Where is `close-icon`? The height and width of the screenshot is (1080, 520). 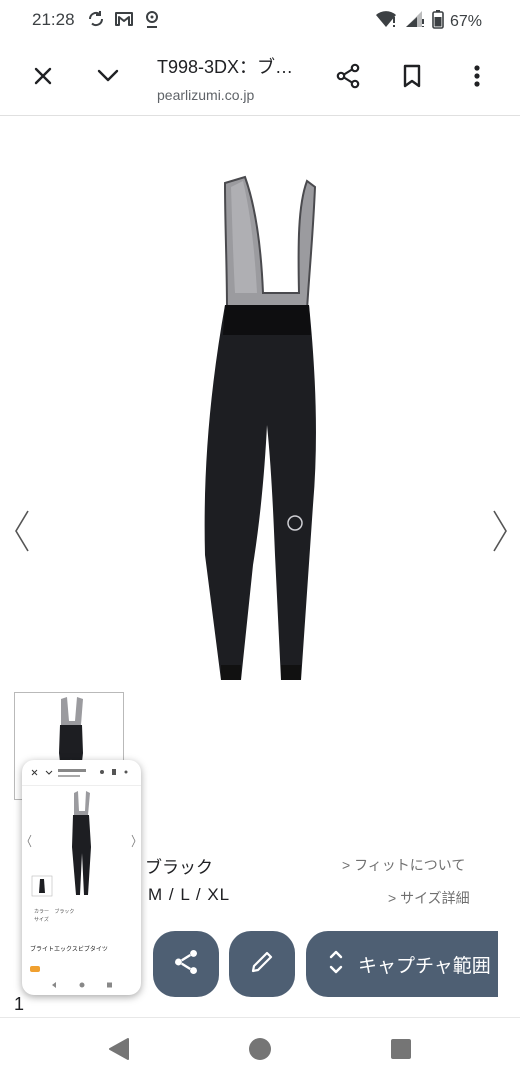
close-icon is located at coordinates (43, 78).